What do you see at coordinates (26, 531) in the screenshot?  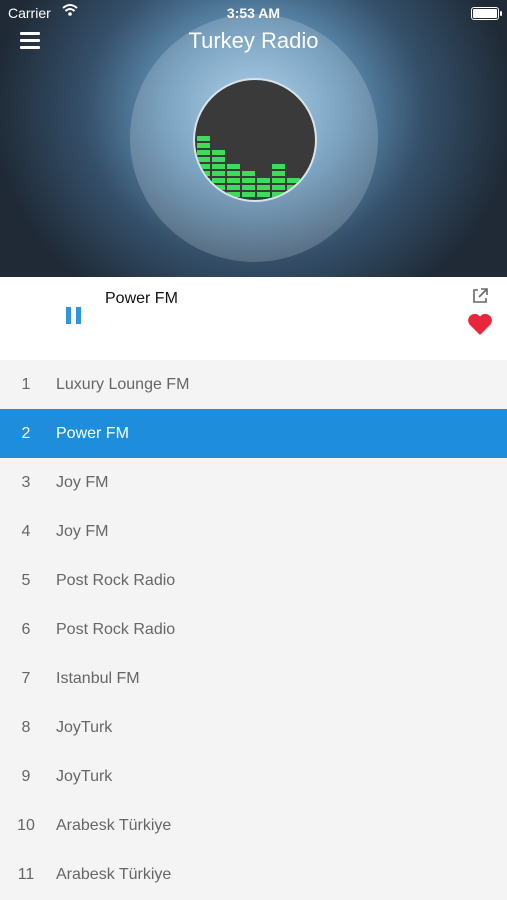 I see `station-number: 4` at bounding box center [26, 531].